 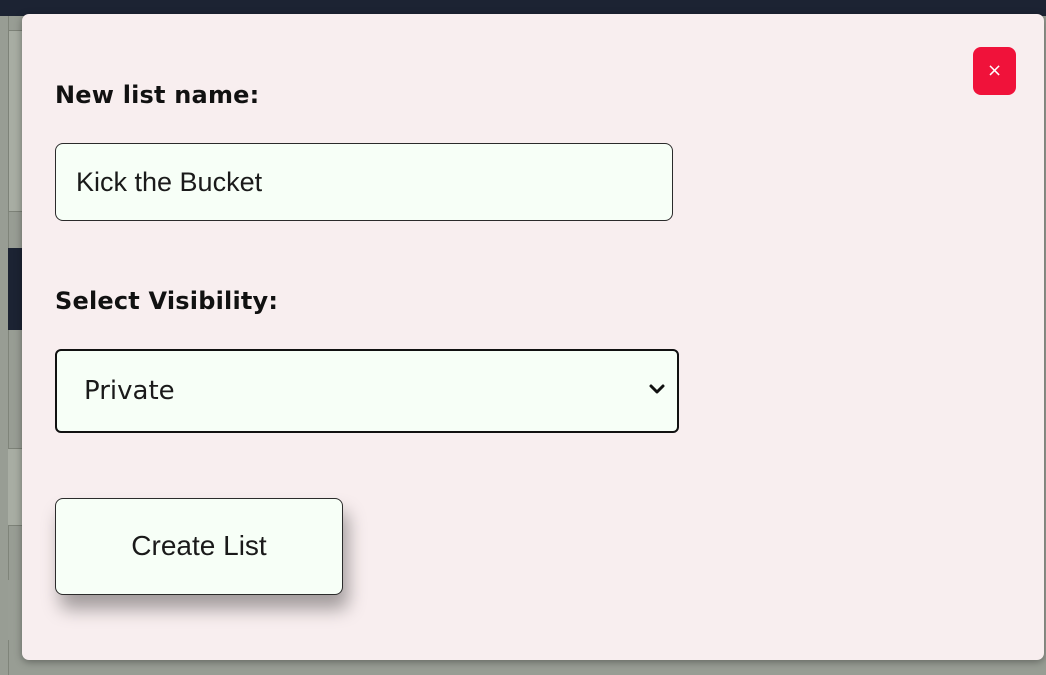 I want to click on visibility-label: Select Visibility:, so click(x=167, y=301).